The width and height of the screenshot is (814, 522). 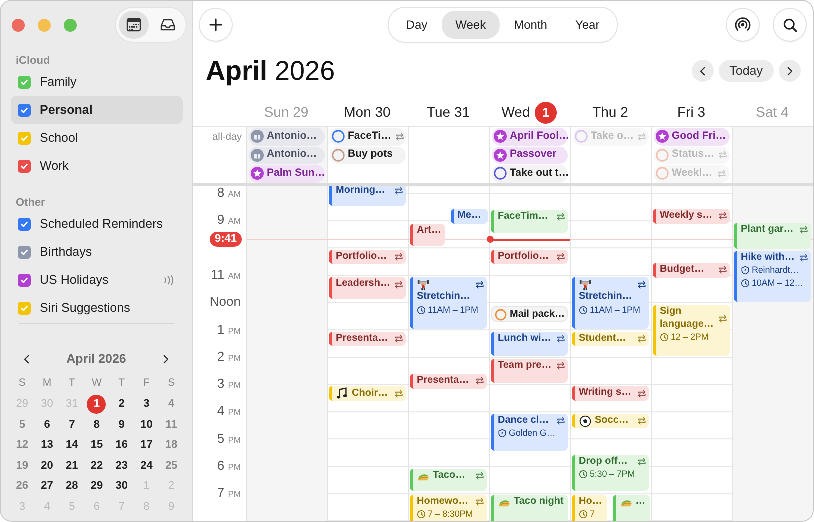 What do you see at coordinates (72, 486) in the screenshot?
I see `day-number: 28` at bounding box center [72, 486].